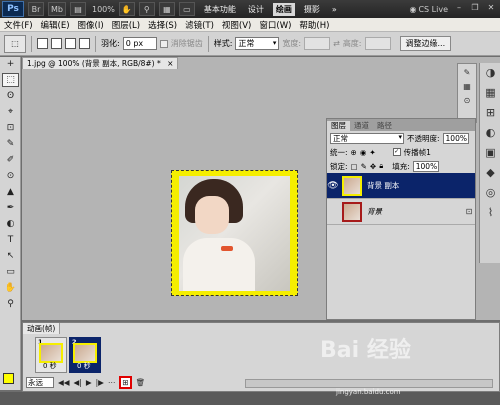 Image resolution: width=500 pixels, height=405 pixels. What do you see at coordinates (314, 25) in the screenshot?
I see `menu-help: 帮助(H)` at bounding box center [314, 25].